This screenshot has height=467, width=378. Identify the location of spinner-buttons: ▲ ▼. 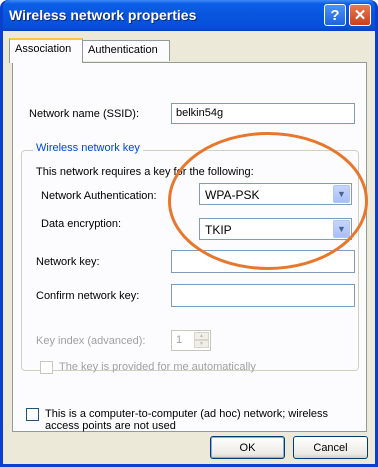
(201, 340).